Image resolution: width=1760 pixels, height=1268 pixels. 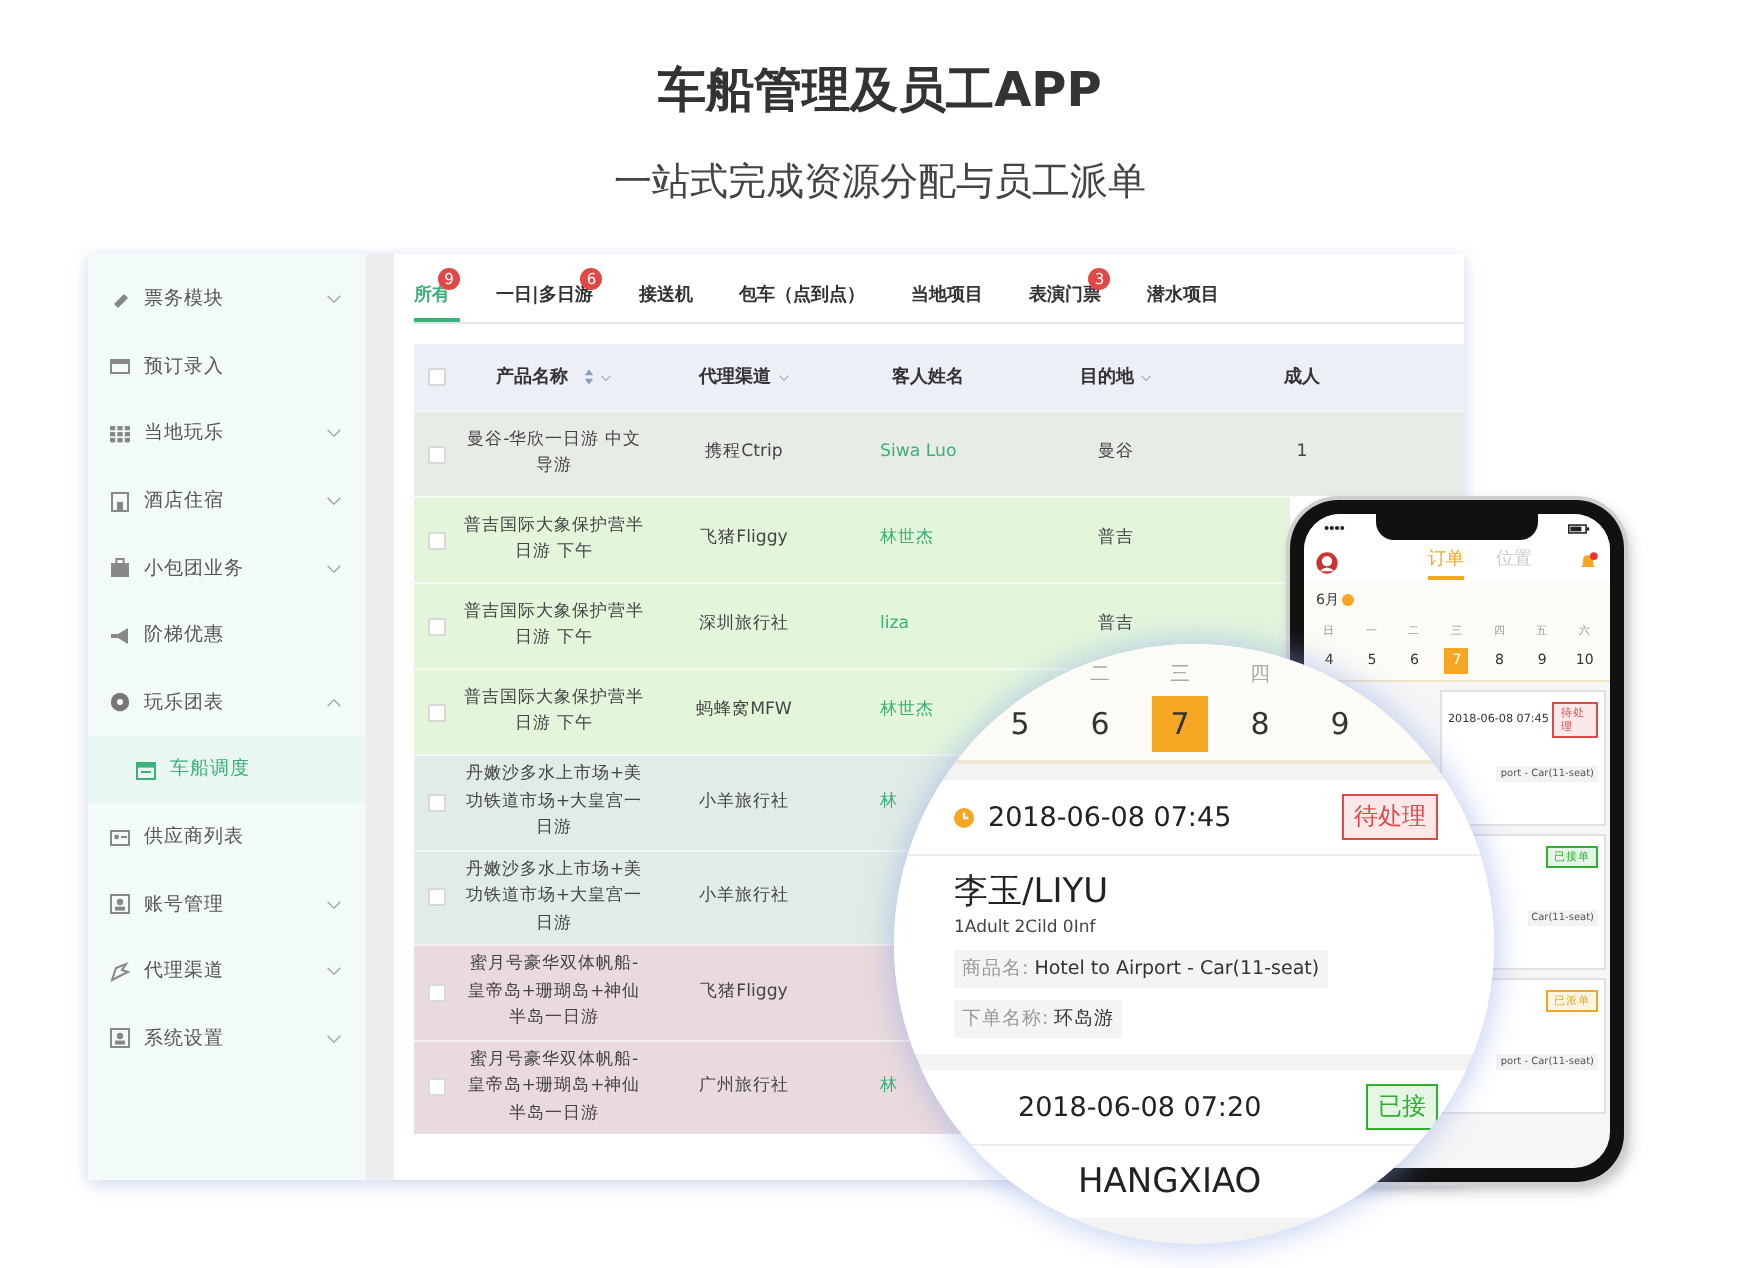 What do you see at coordinates (1141, 1107) in the screenshot?
I see `order-time: 2018-06-08 07:20` at bounding box center [1141, 1107].